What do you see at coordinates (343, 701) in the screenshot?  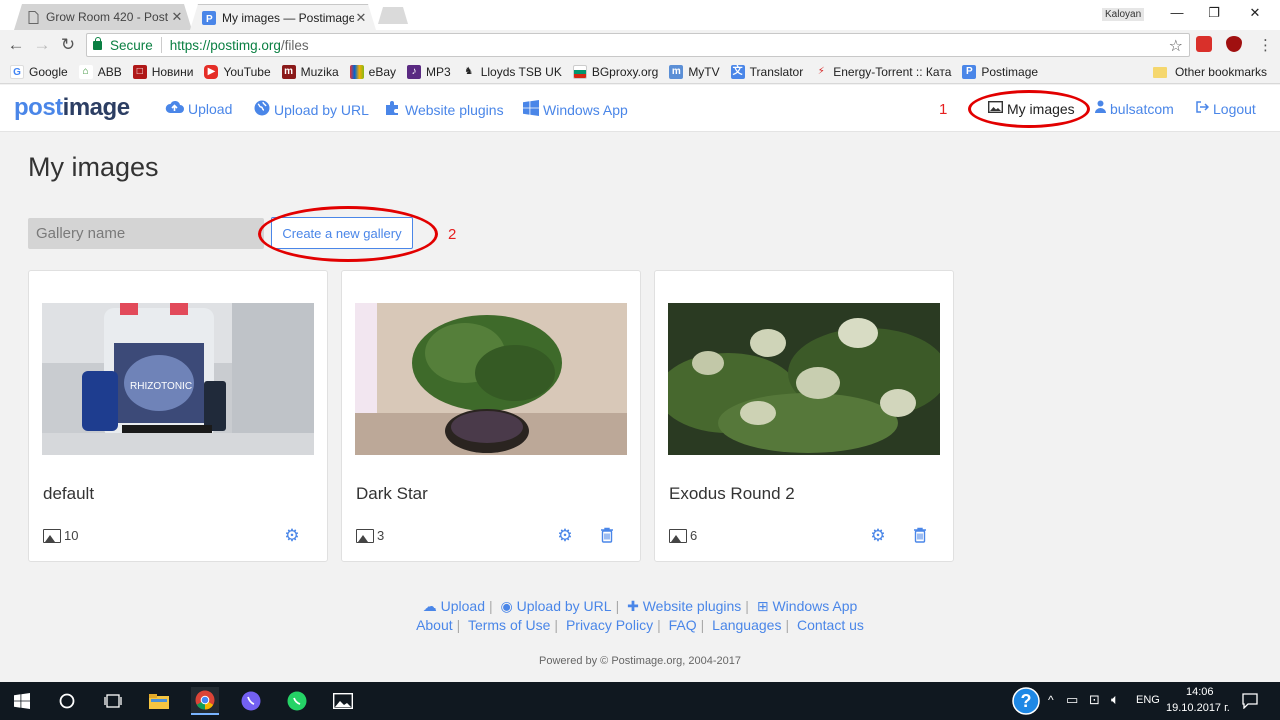 I see `photos-icon` at bounding box center [343, 701].